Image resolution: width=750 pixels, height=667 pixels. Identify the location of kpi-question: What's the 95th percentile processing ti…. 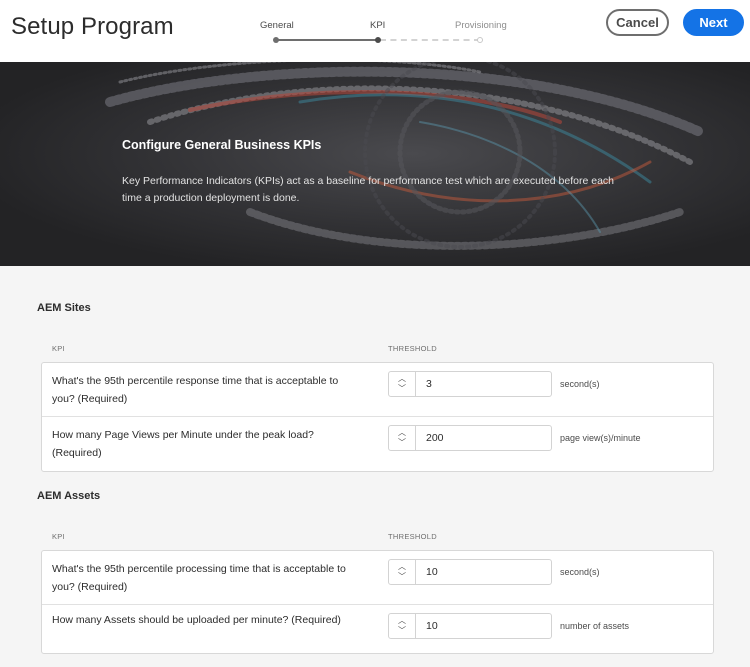
(199, 578).